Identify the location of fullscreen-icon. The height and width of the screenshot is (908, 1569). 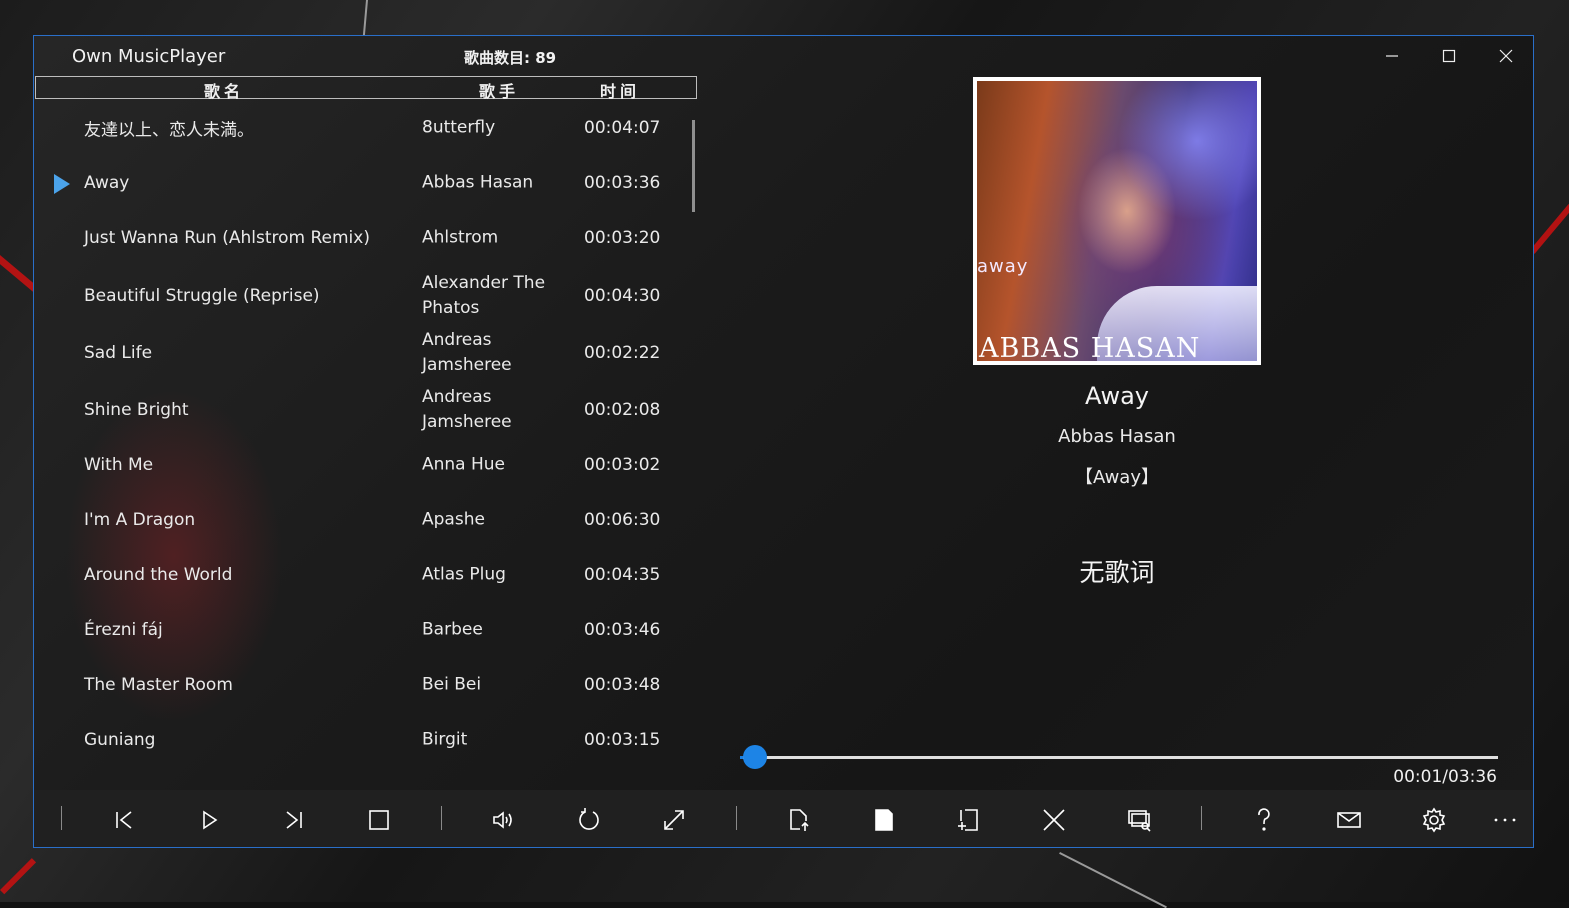
(674, 820).